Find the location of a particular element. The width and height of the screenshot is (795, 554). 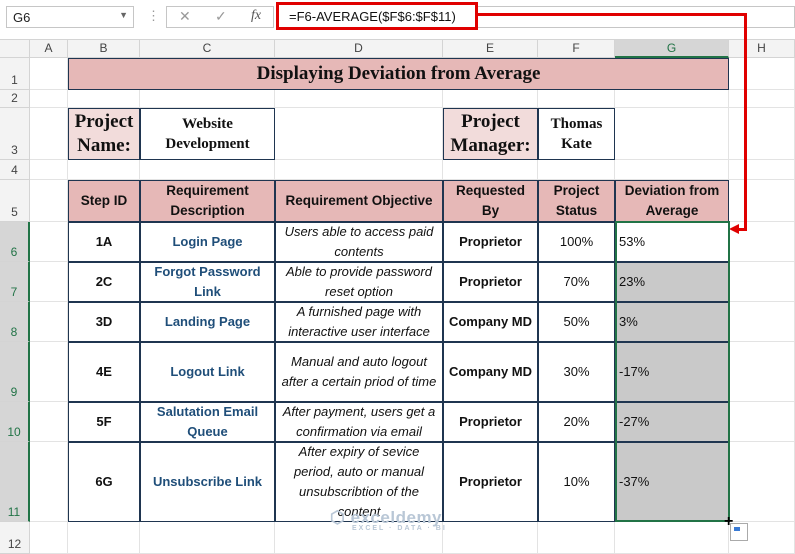

column-header-f: F is located at coordinates (576, 49).